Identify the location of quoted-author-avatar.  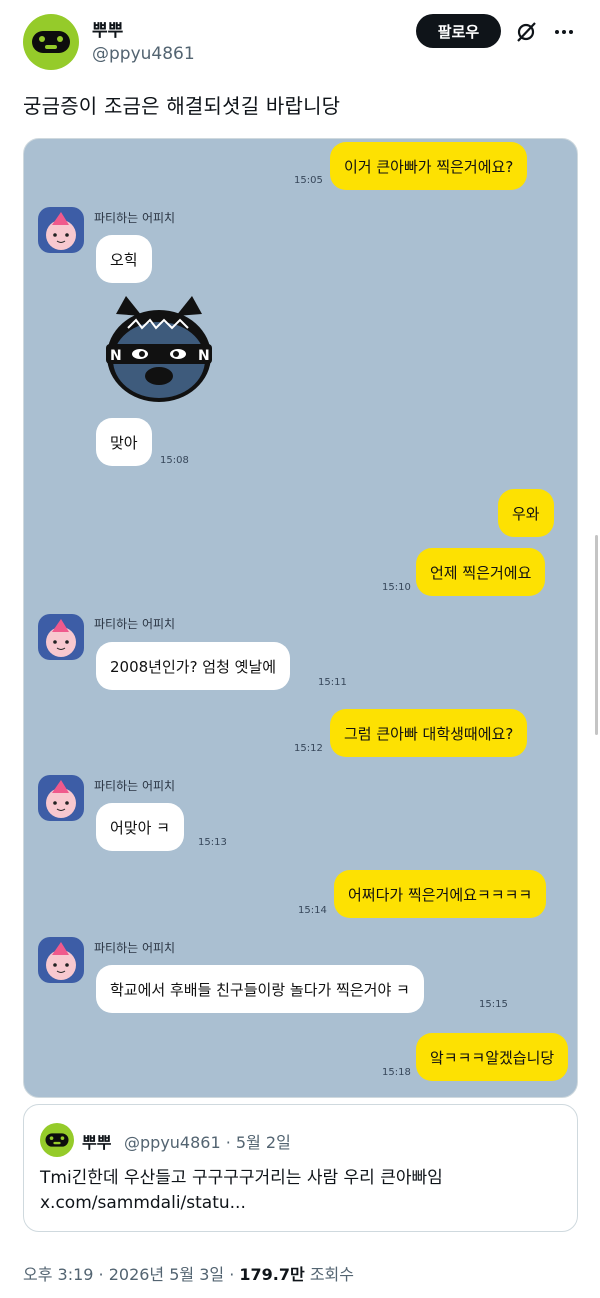
(57, 1140).